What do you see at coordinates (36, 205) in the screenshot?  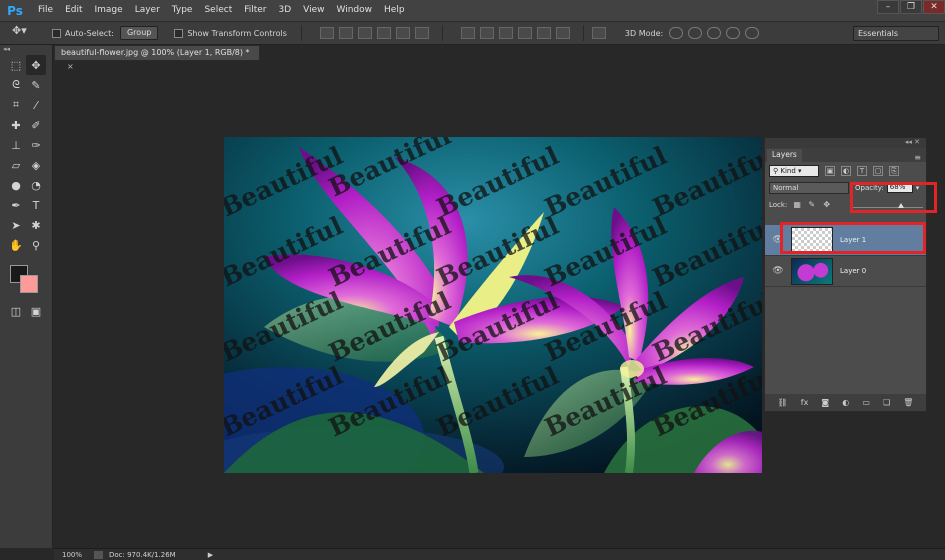 I see `type-tool-icon: T` at bounding box center [36, 205].